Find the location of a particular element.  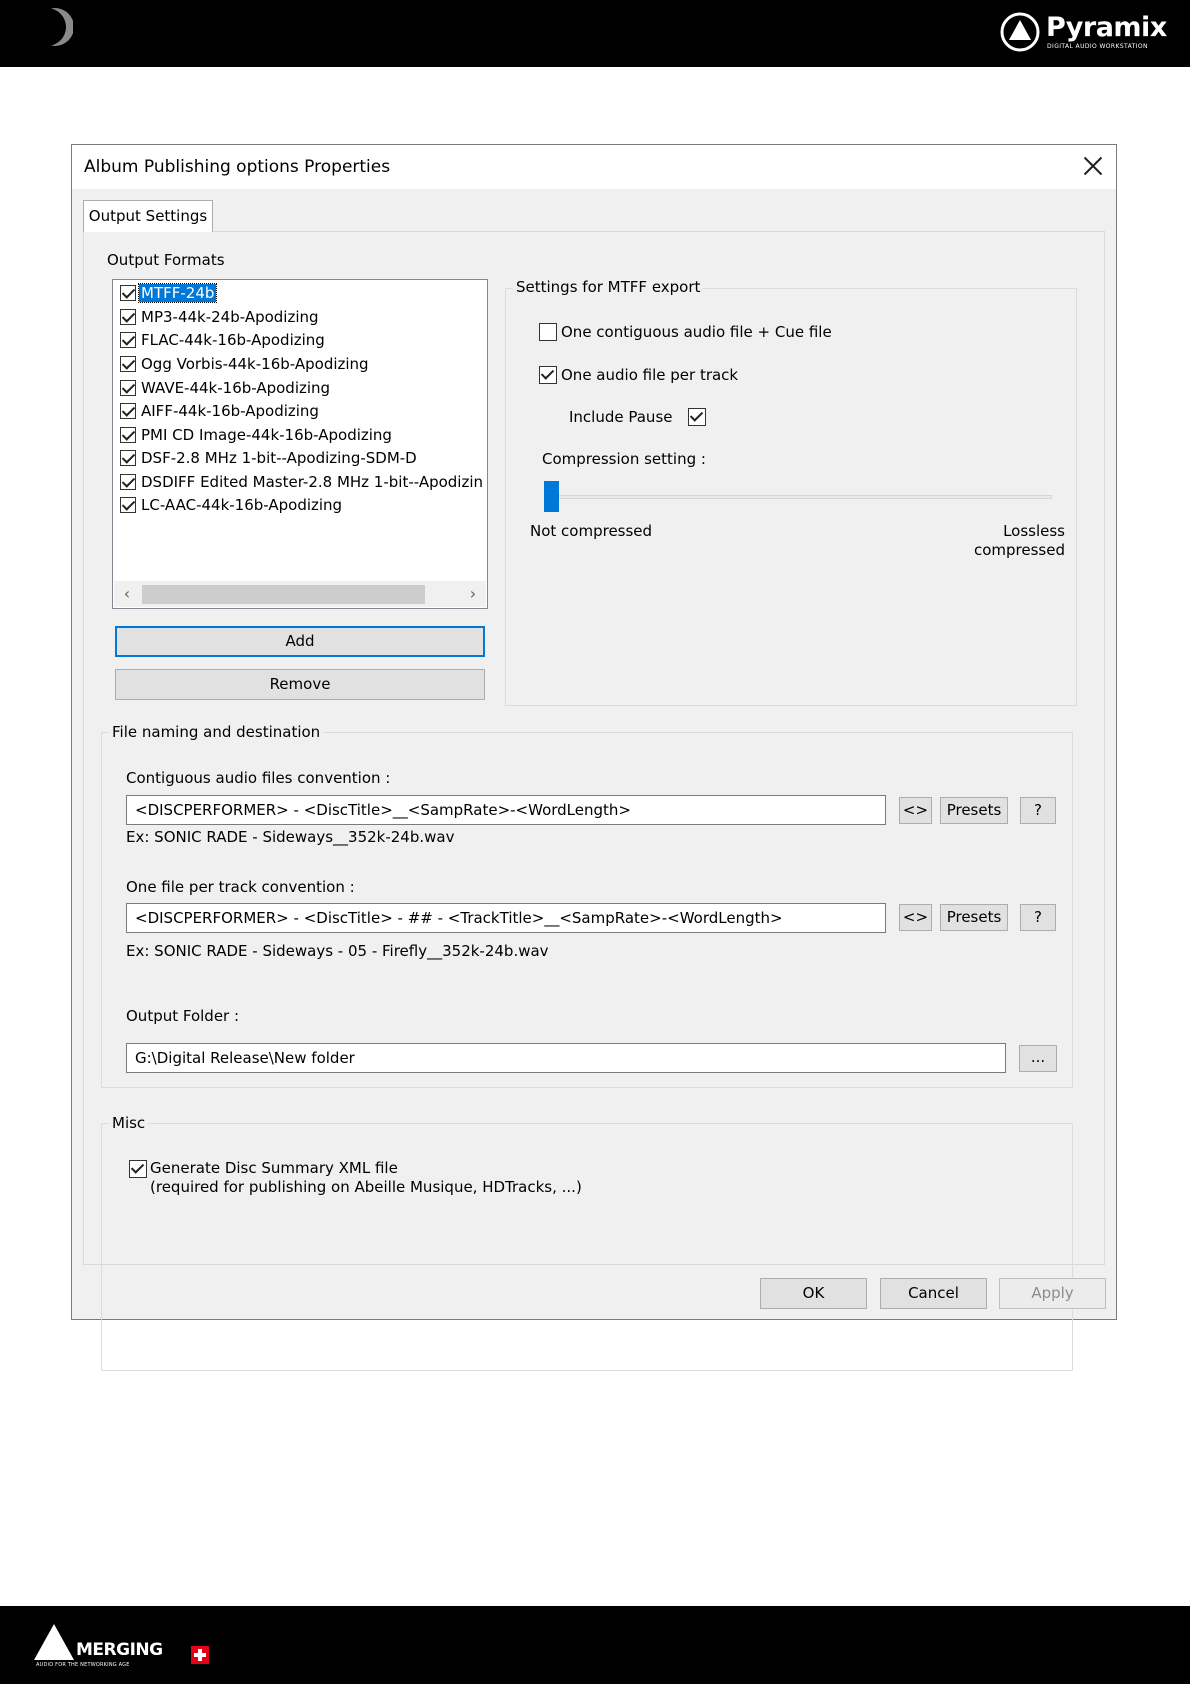

list-item-label: Ogg Vorbis-44k-16b-Apodizing is located at coordinates (255, 364).